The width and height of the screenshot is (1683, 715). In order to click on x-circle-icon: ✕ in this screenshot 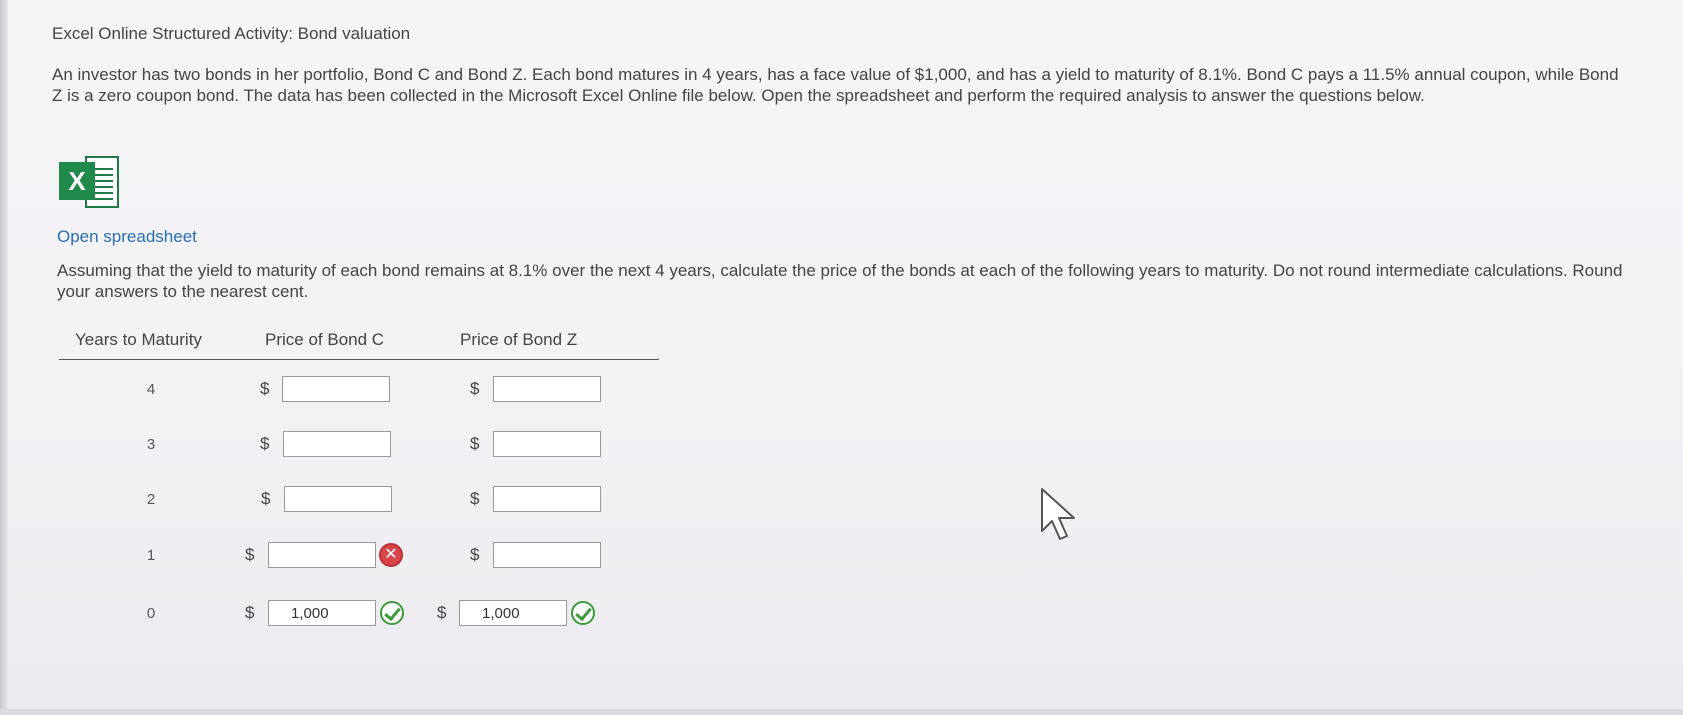, I will do `click(391, 555)`.